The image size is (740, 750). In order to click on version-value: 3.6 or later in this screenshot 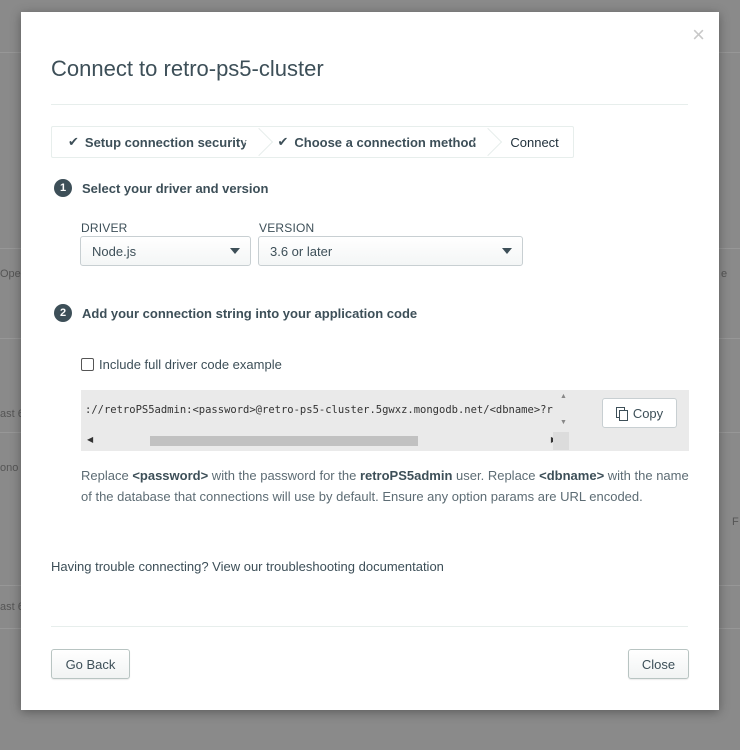, I will do `click(301, 251)`.